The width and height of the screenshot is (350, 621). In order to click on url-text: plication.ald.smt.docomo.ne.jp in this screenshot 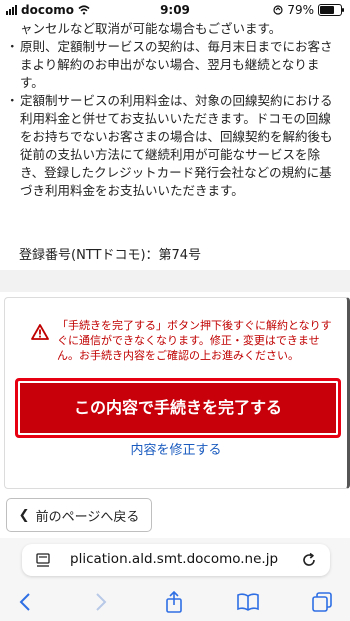, I will do `click(174, 559)`.